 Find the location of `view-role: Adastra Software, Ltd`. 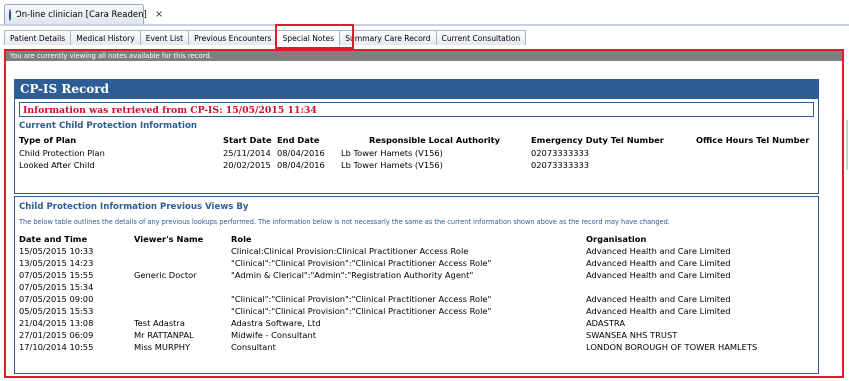

view-role: Adastra Software, Ltd is located at coordinates (276, 323).